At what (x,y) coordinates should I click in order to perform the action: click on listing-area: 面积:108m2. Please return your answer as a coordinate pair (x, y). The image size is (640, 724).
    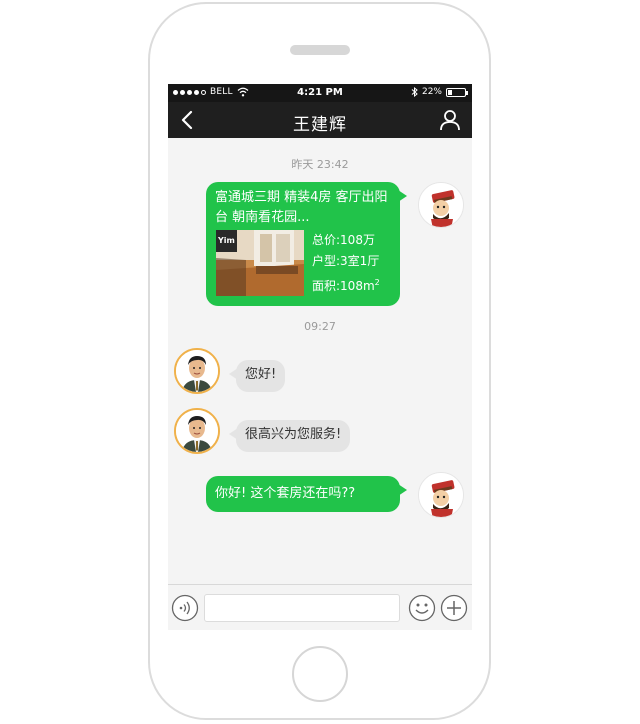
    Looking at the image, I should click on (346, 284).